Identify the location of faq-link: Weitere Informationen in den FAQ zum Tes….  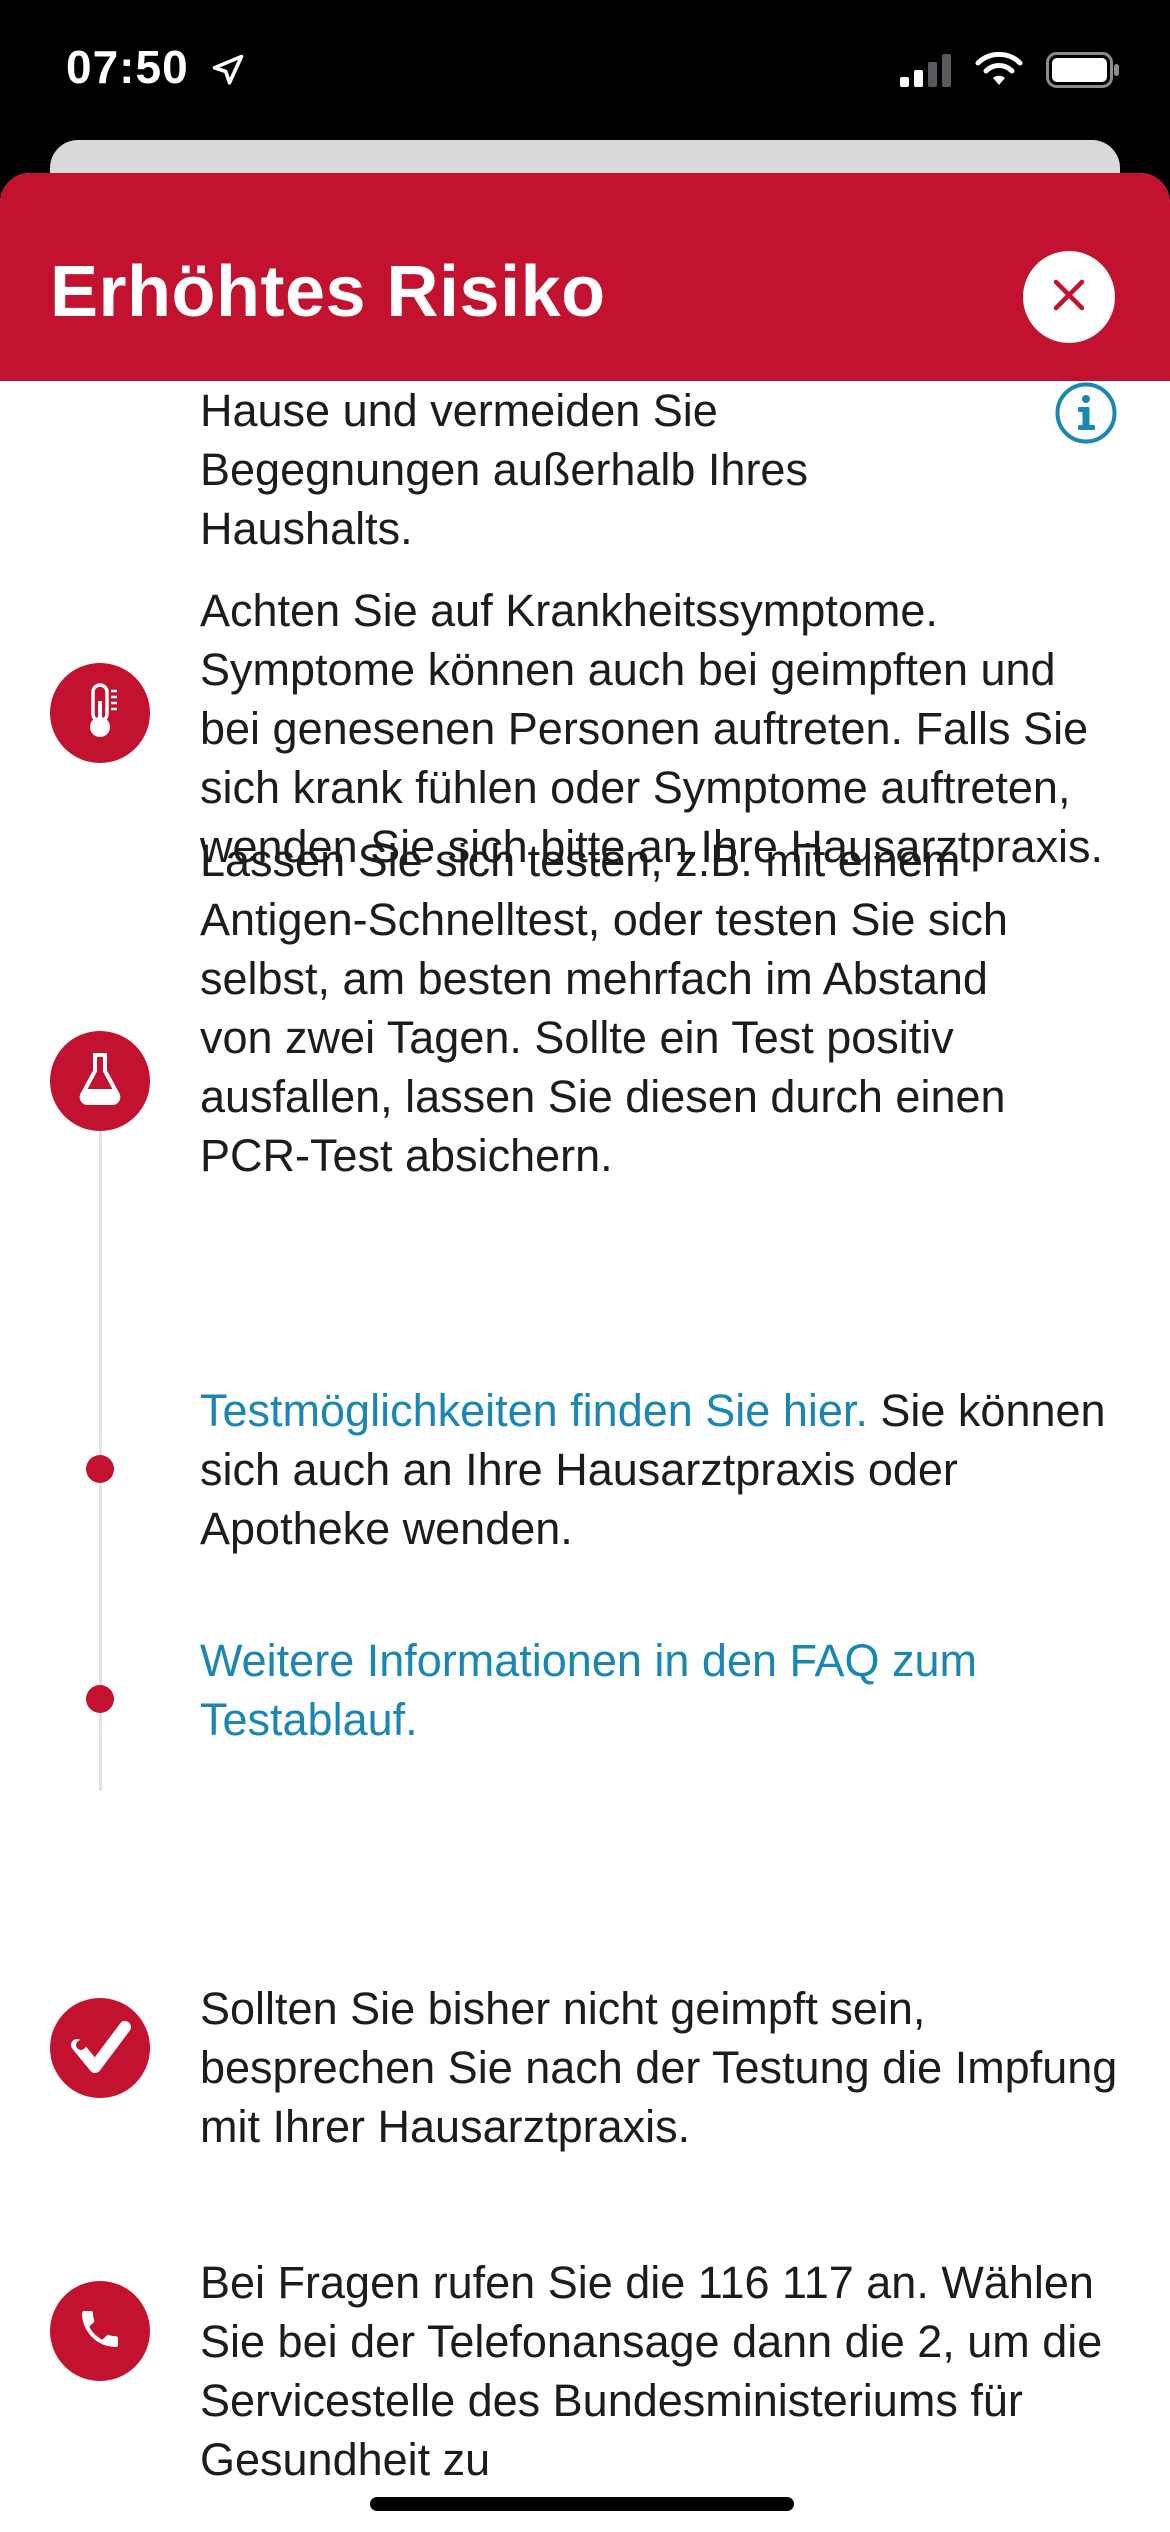
(588, 1690).